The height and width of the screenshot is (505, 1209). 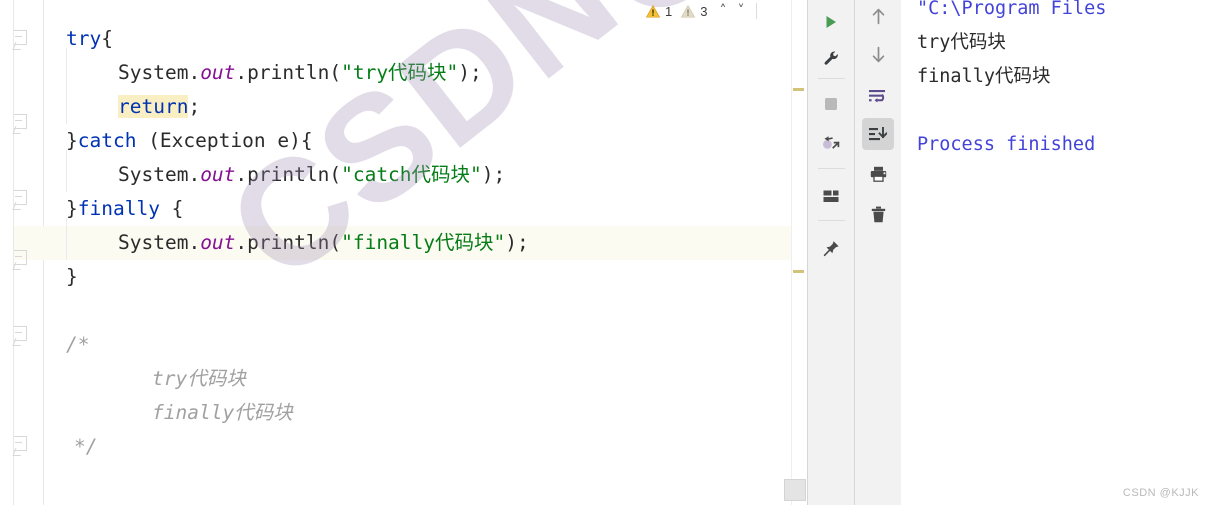 I want to click on code-line: }catch (Exception e){, so click(x=156, y=141).